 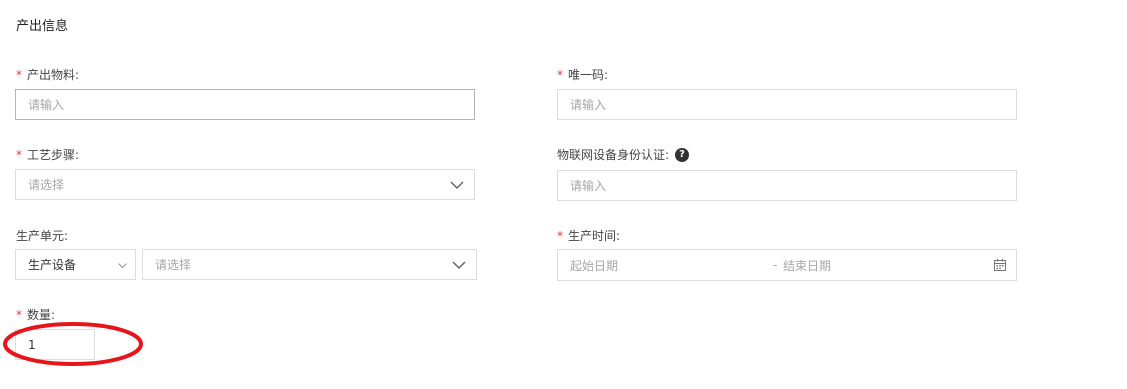 What do you see at coordinates (787, 185) in the screenshot?
I see `iot-auth-input: 请输入` at bounding box center [787, 185].